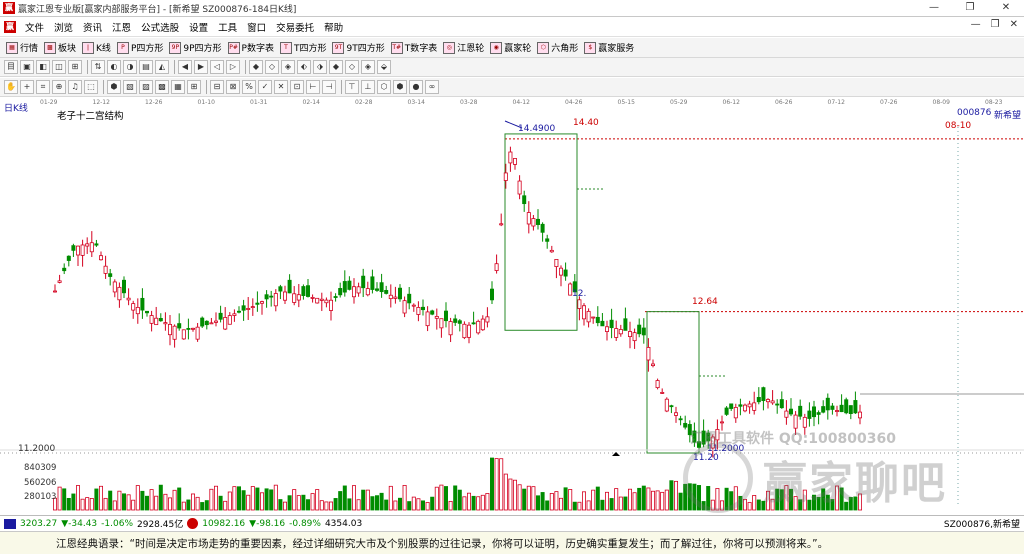 The height and width of the screenshot is (554, 1024). I want to click on analysis-tool-icon: ♫, so click(75, 87).